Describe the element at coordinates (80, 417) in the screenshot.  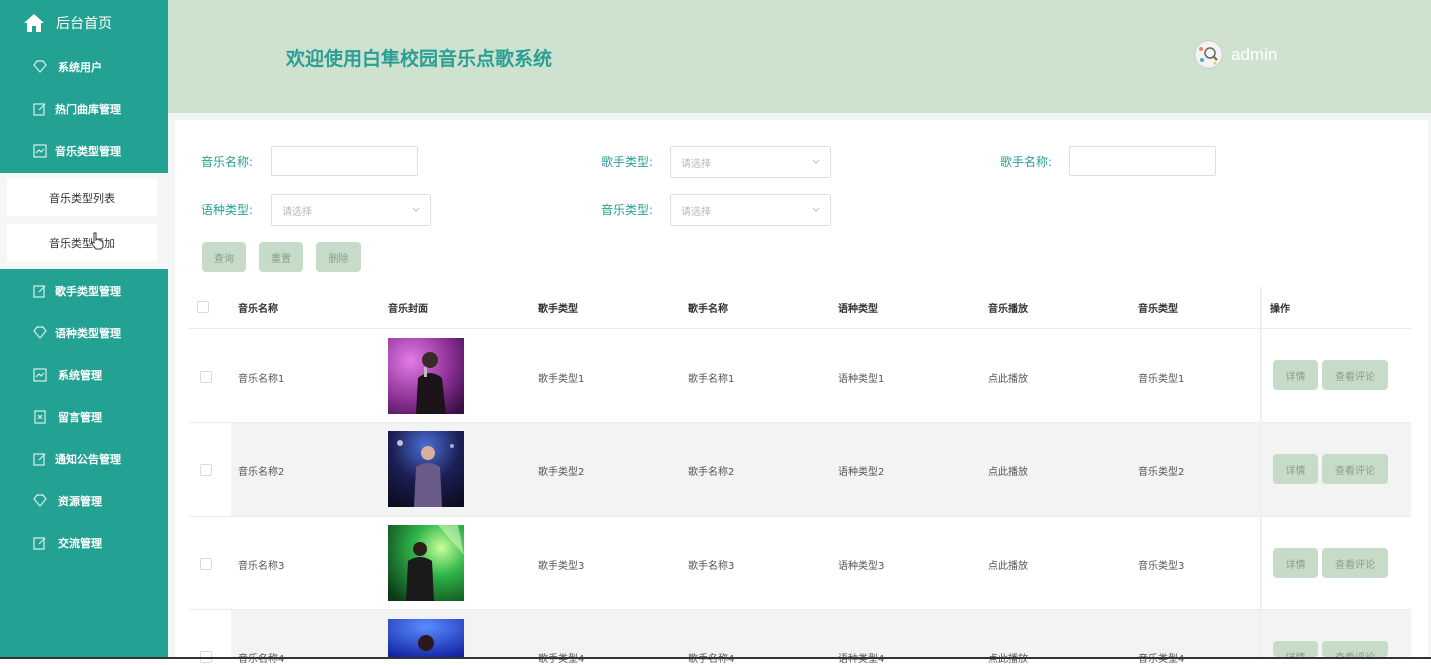
I see `sidebar-item-label: 留言管理` at that location.